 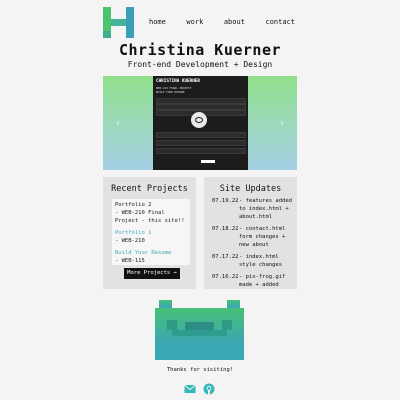 I want to click on update-text: - pix-frog.gif made + added, so click(x=262, y=281).